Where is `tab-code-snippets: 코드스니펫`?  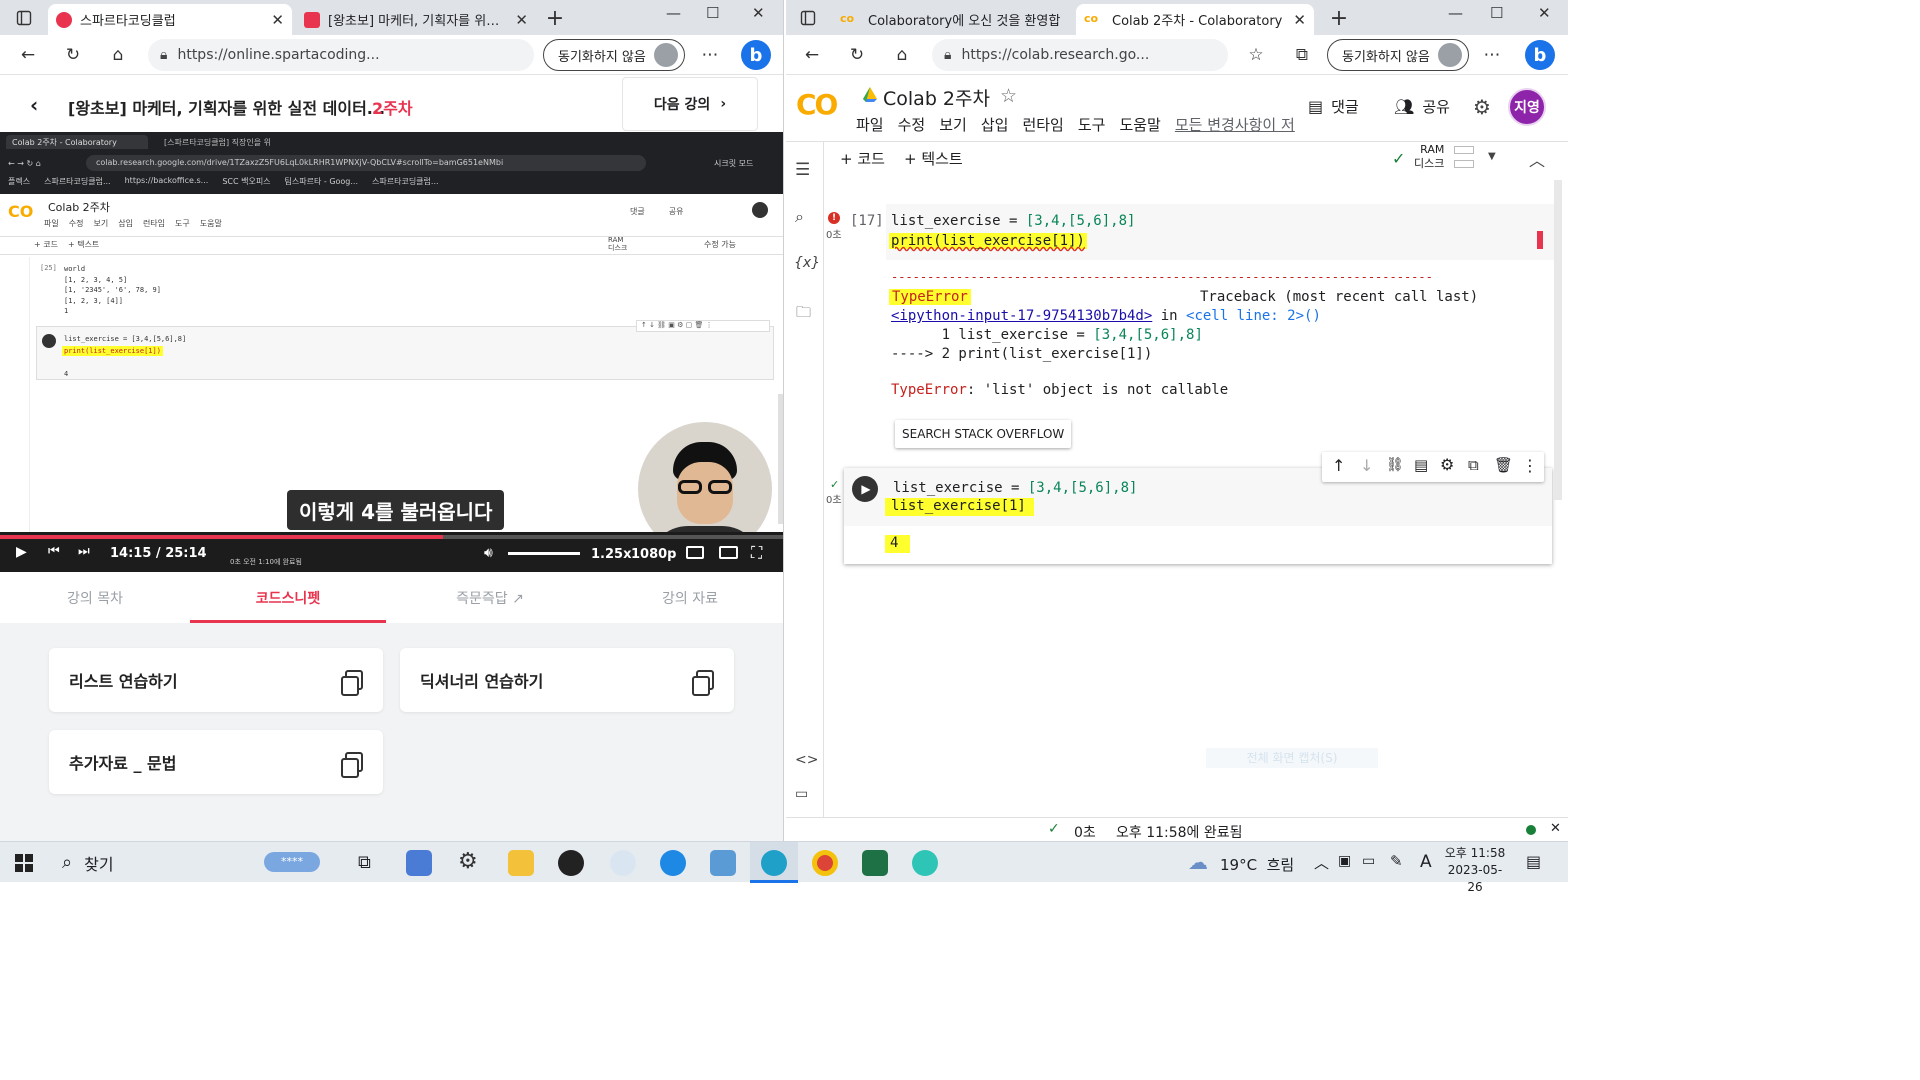 tab-code-snippets: 코드스니펫 is located at coordinates (288, 598).